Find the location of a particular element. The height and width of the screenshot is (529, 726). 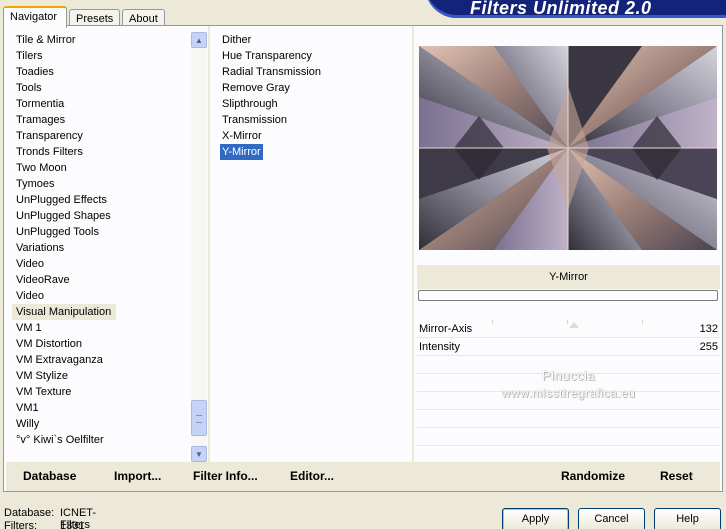

scroll-up-button: ▲ is located at coordinates (199, 40).